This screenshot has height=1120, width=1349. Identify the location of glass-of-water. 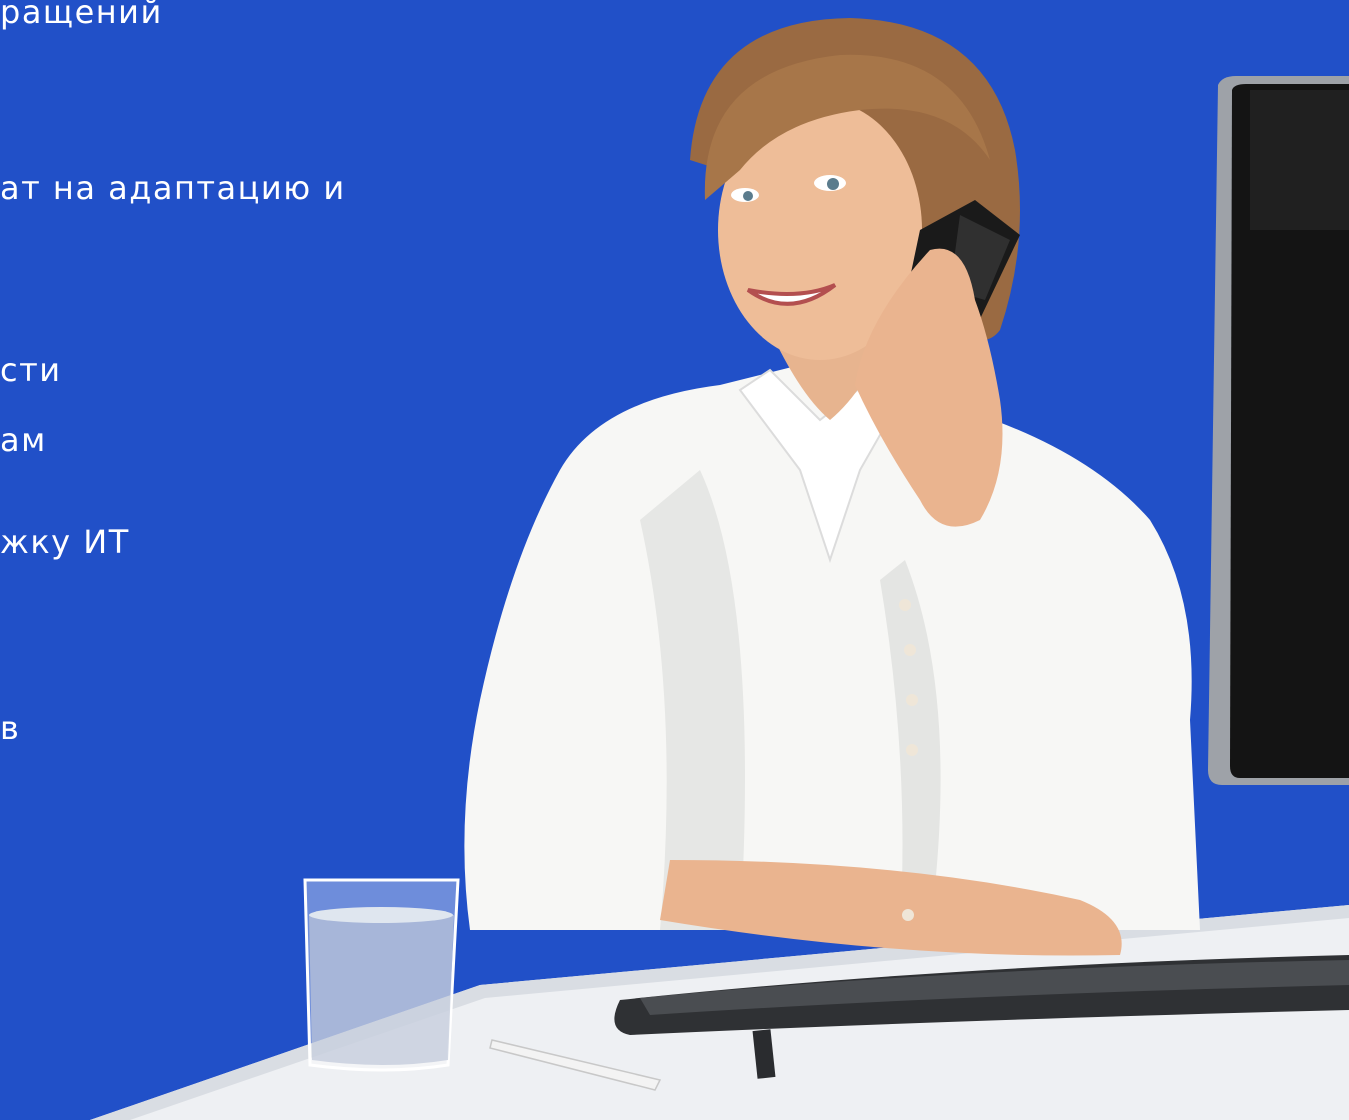
(381, 975).